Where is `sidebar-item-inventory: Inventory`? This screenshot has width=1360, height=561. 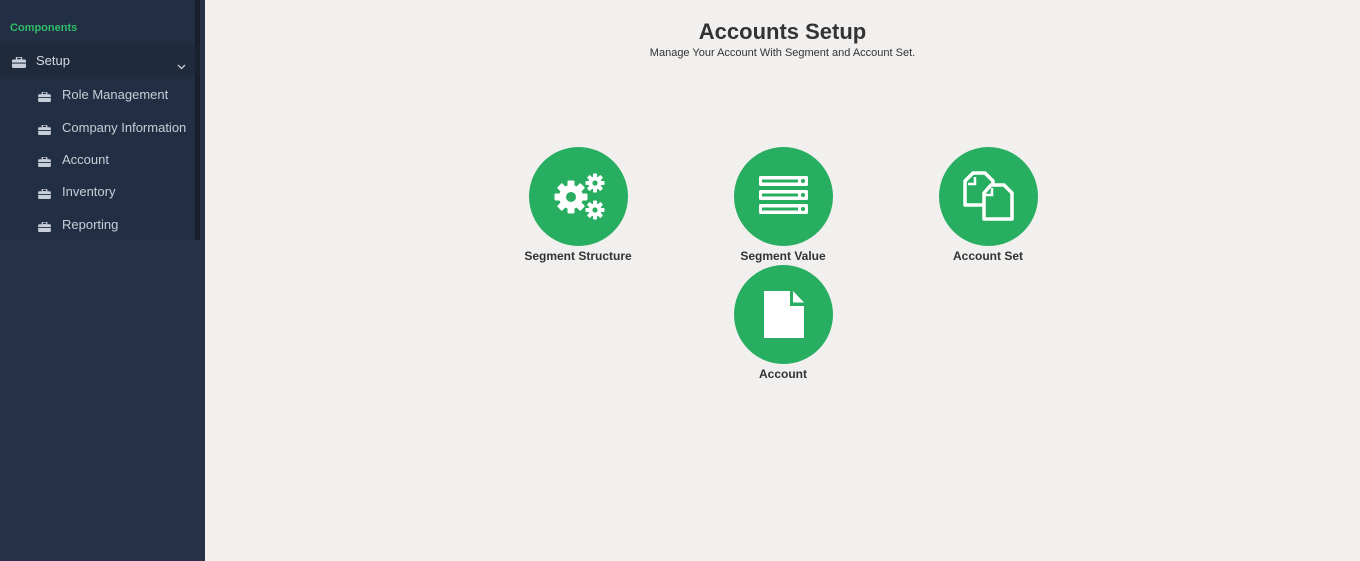
sidebar-item-inventory: Inventory is located at coordinates (97, 192).